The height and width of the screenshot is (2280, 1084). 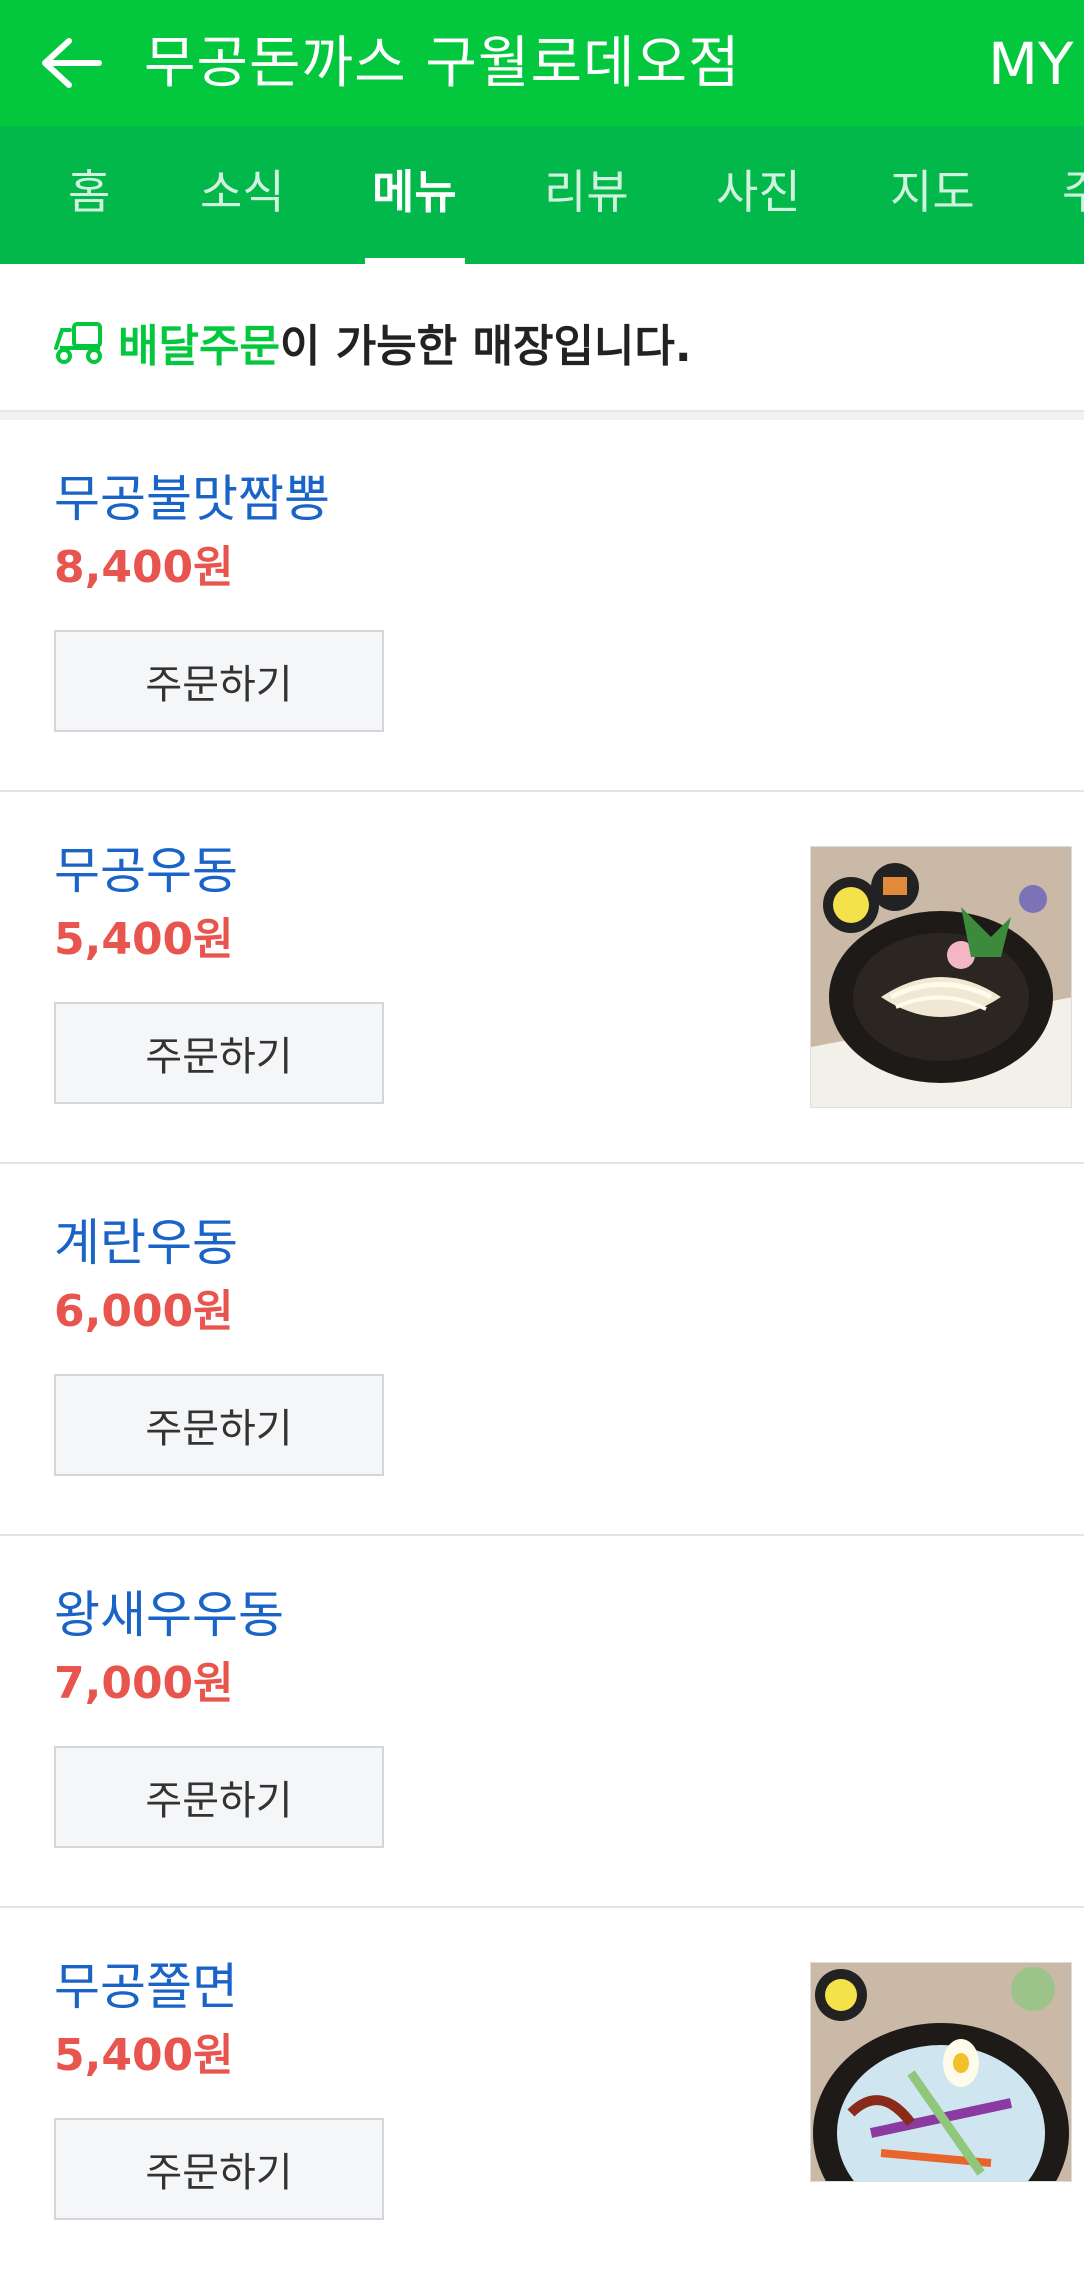 What do you see at coordinates (78, 343) in the screenshot?
I see `delivery-scooter-icon` at bounding box center [78, 343].